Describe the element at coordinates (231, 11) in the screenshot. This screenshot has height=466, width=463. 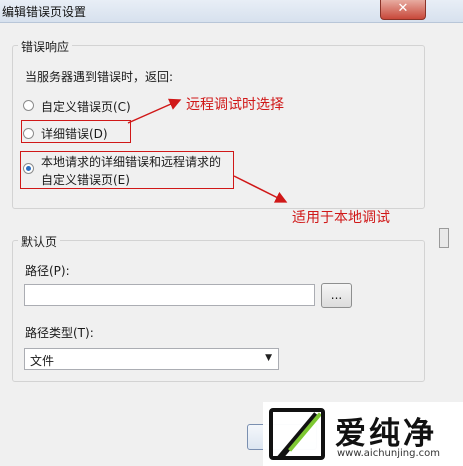
I see `title-bar: 编辑错误页设置 ✕` at that location.